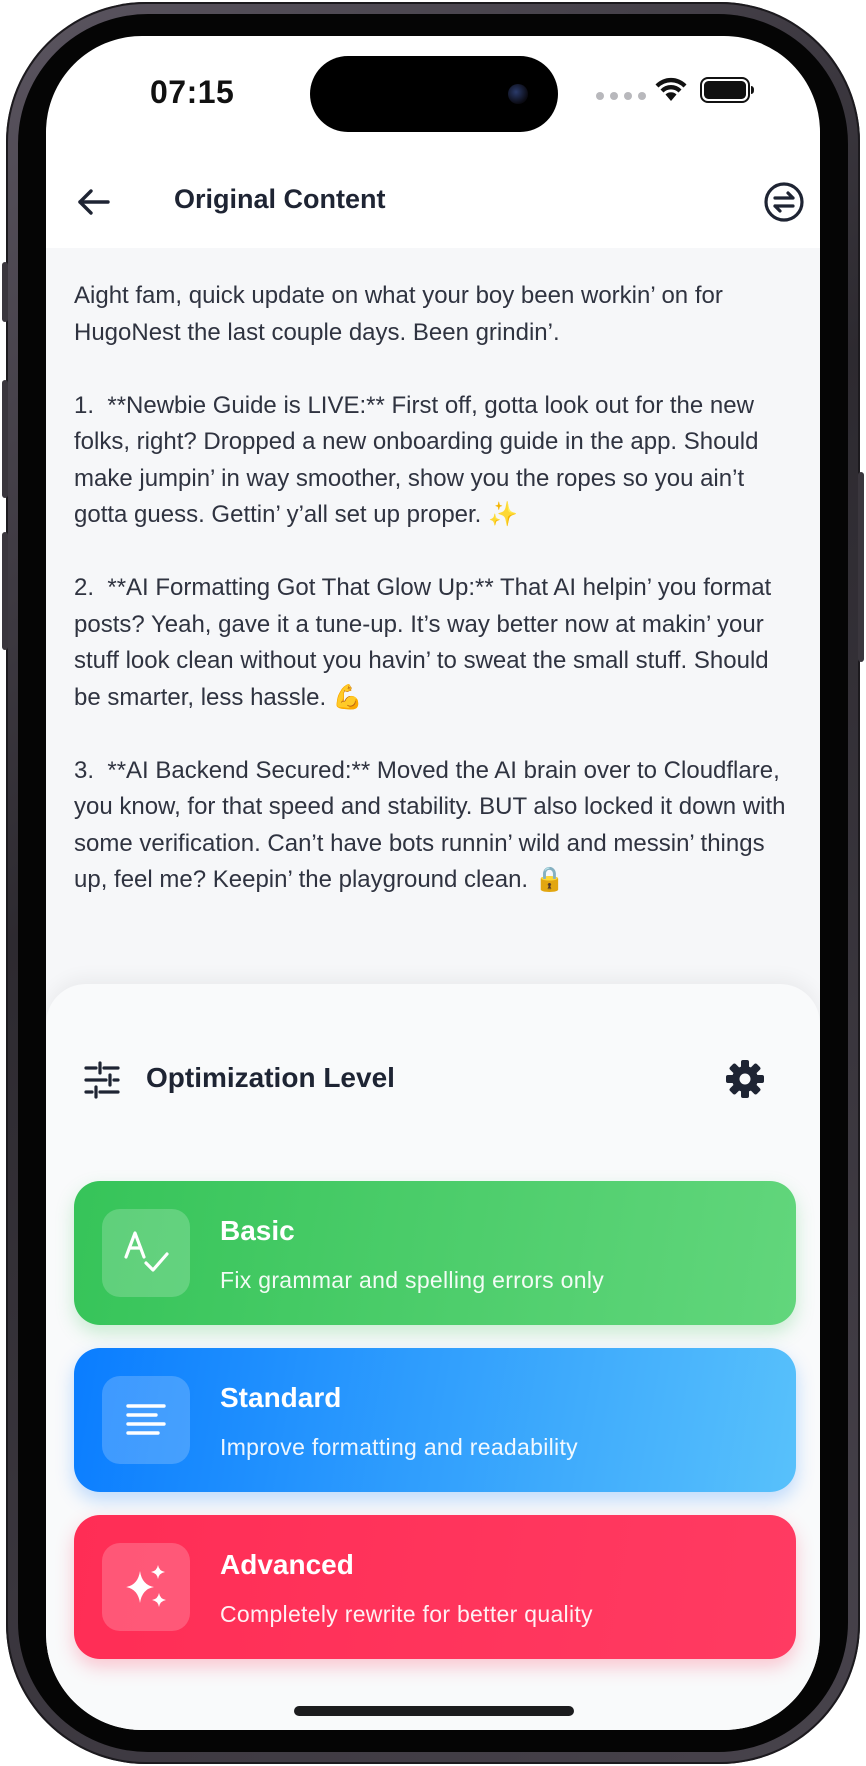 The image size is (866, 1766). What do you see at coordinates (621, 96) in the screenshot?
I see `signal-dots-icon` at bounding box center [621, 96].